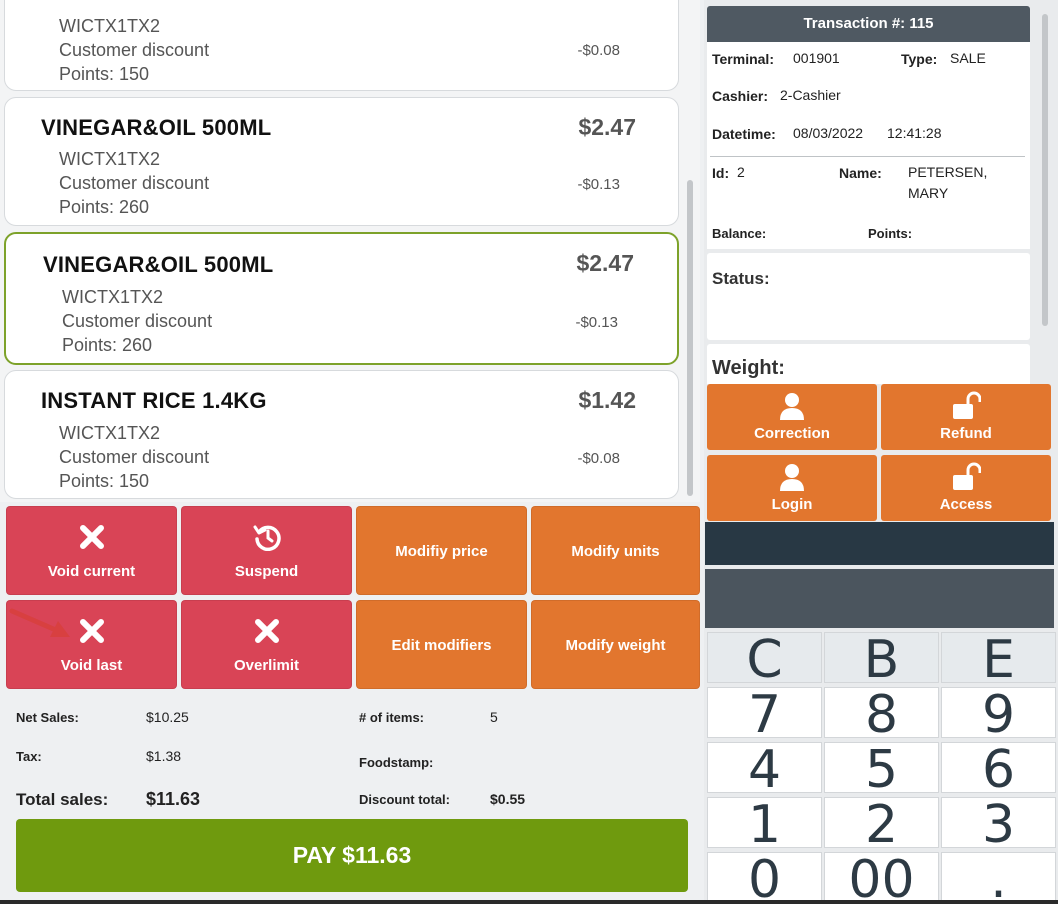 This screenshot has height=904, width=1058. What do you see at coordinates (607, 400) in the screenshot?
I see `item-price: $1.42` at bounding box center [607, 400].